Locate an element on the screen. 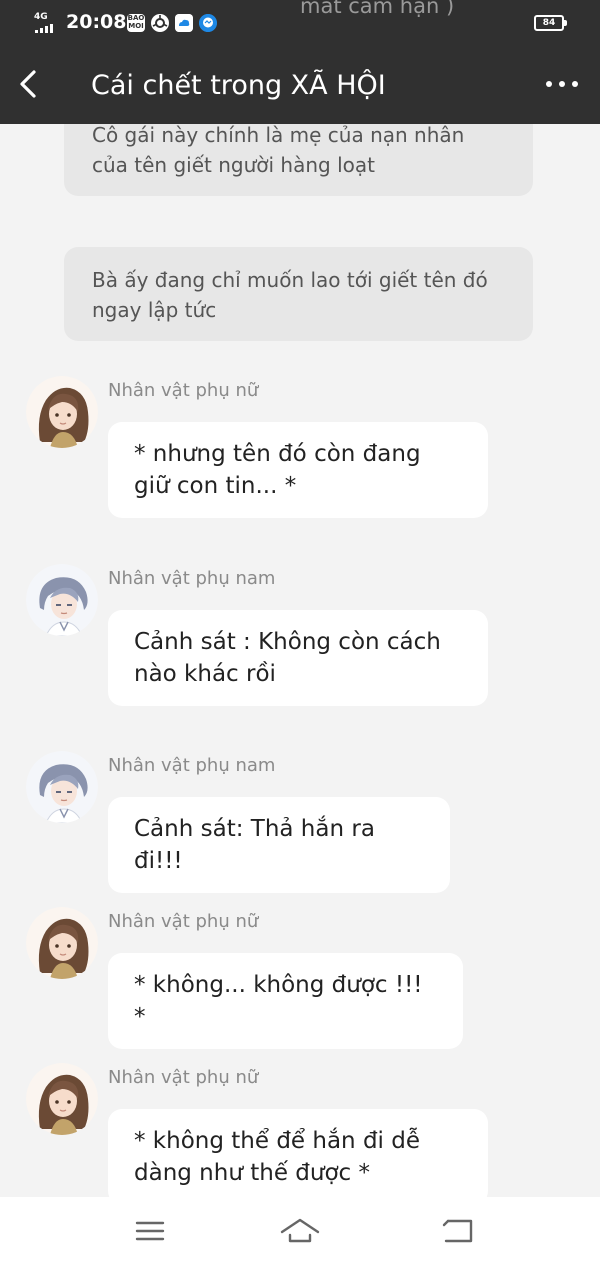 The image size is (600, 1267). message-bubble: * không... không được !!! * is located at coordinates (285, 1001).